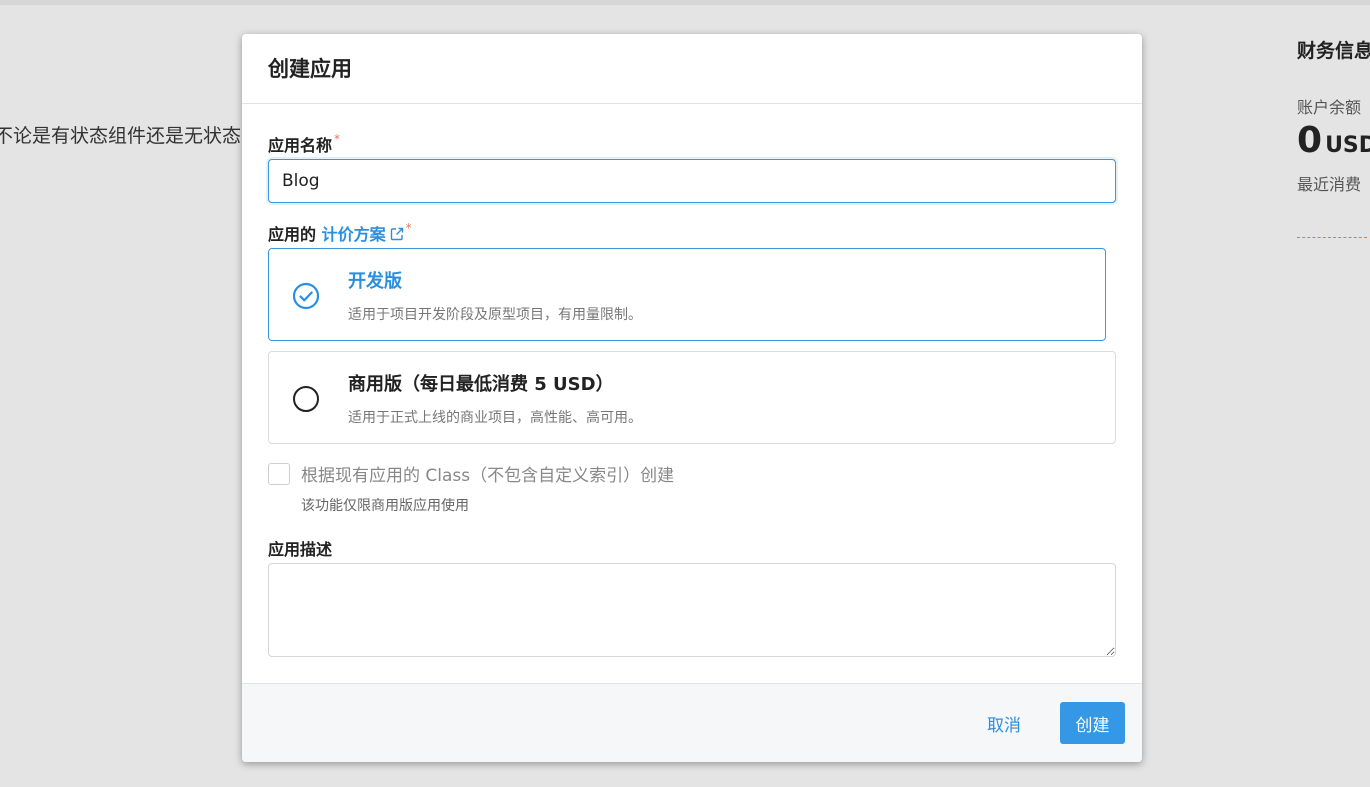 Image resolution: width=1370 pixels, height=787 pixels. What do you see at coordinates (692, 181) in the screenshot?
I see `app-name-input` at bounding box center [692, 181].